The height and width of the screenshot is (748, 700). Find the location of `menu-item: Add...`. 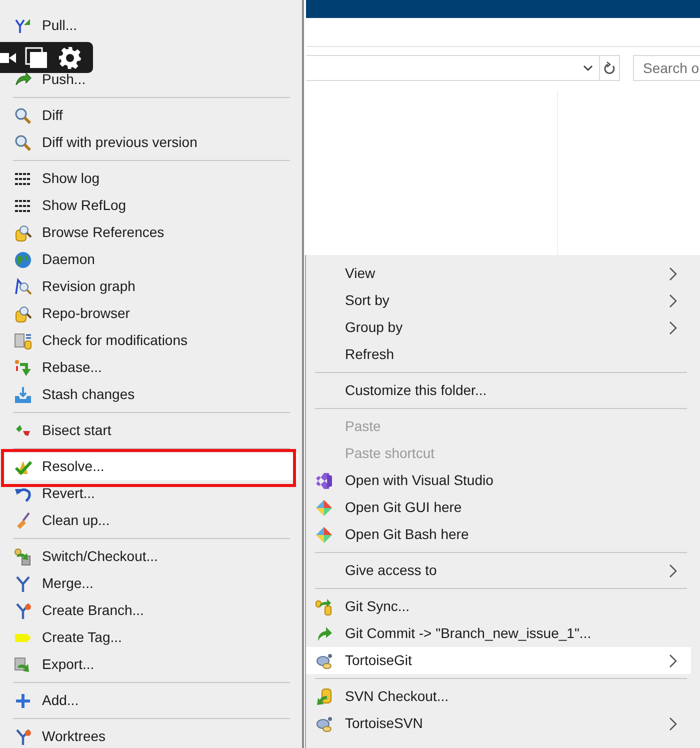

menu-item: Add... is located at coordinates (151, 700).